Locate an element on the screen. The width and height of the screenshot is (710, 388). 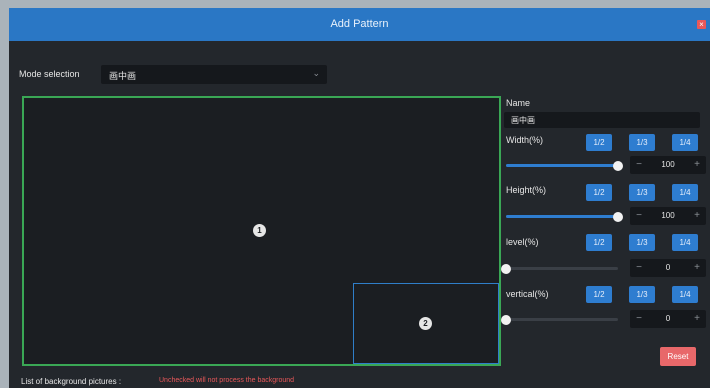
title-bar: Add Pattern × is located at coordinates (359, 24).